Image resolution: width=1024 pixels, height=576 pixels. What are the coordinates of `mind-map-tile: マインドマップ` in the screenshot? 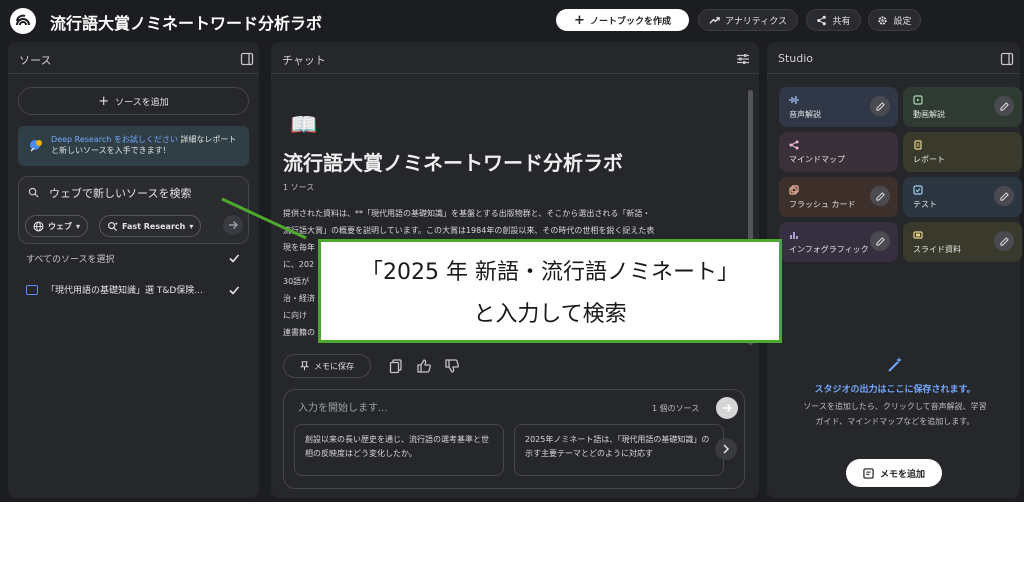 It's located at (838, 152).